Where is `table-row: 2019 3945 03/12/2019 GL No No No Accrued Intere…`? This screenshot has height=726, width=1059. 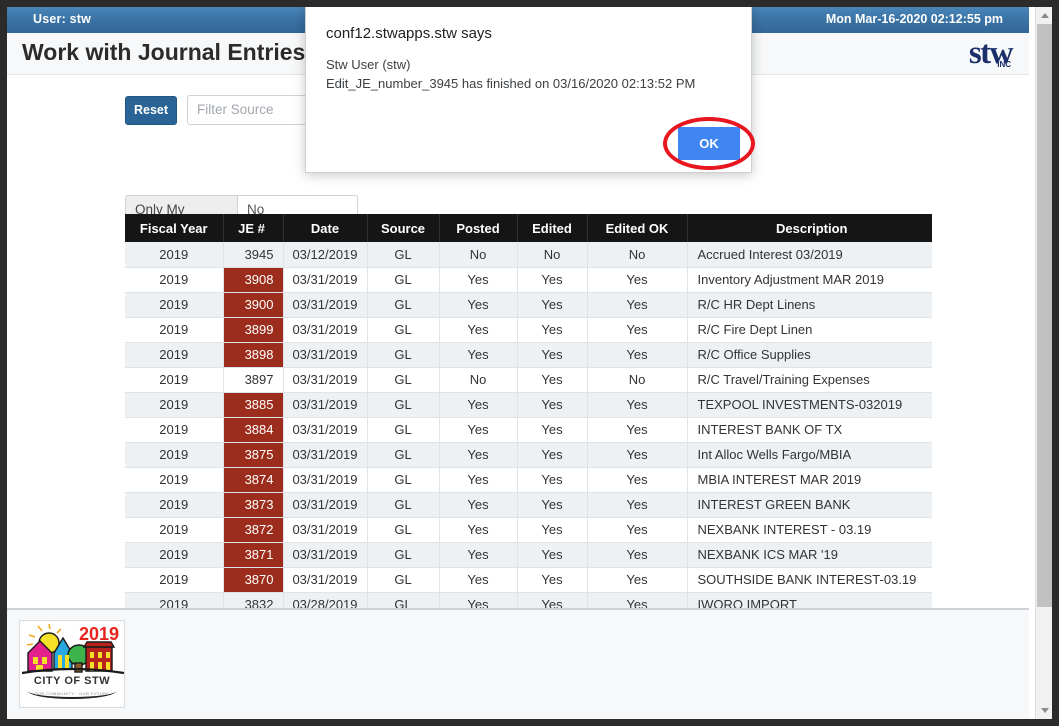 table-row: 2019 3945 03/12/2019 GL No No No Accrued Intere… is located at coordinates (528, 255).